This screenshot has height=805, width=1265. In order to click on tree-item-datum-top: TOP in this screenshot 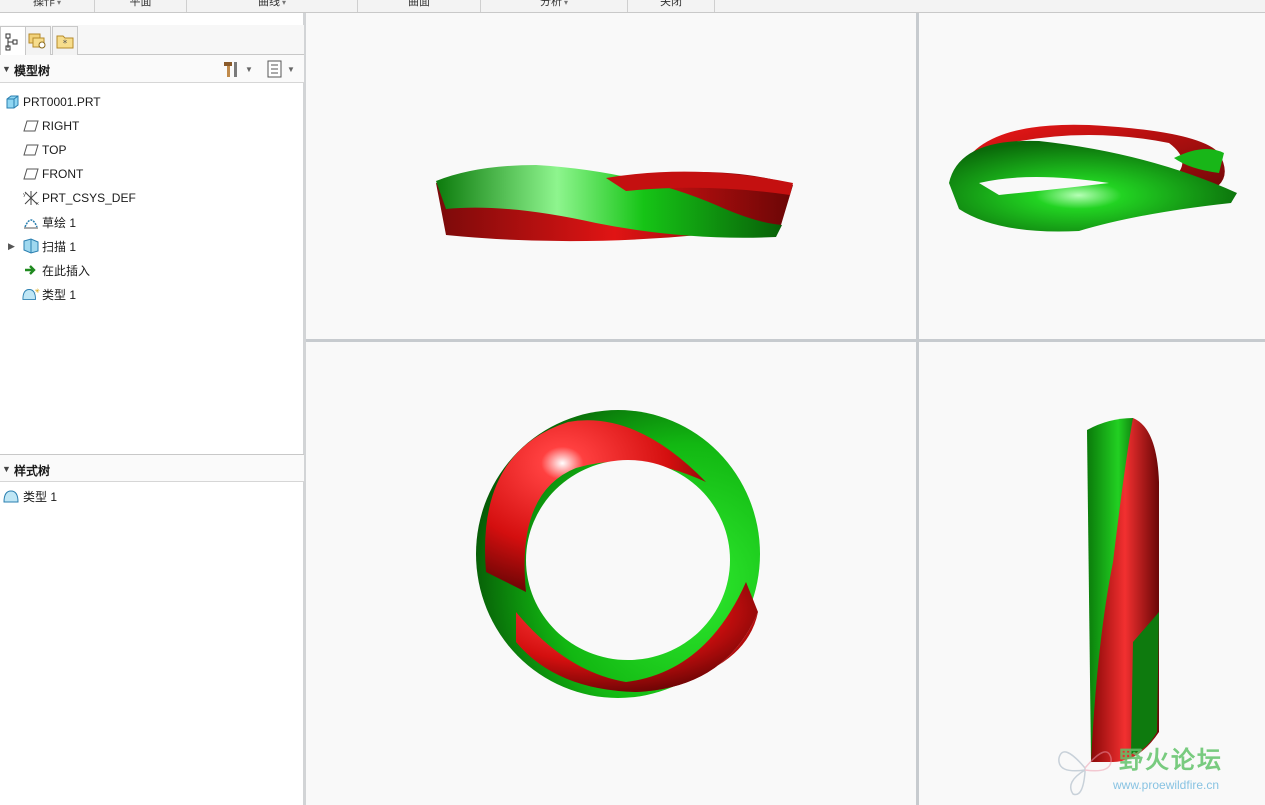, I will do `click(44, 150)`.